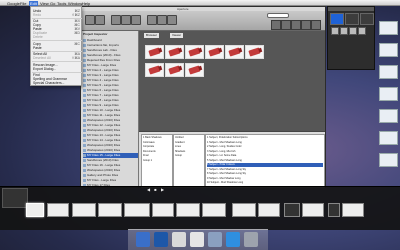 Image resolution: width=400 pixels, height=250 pixels. Describe the element at coordinates (57, 15) in the screenshot. I see `menu-item: Redo ⇧⌘Z` at that location.